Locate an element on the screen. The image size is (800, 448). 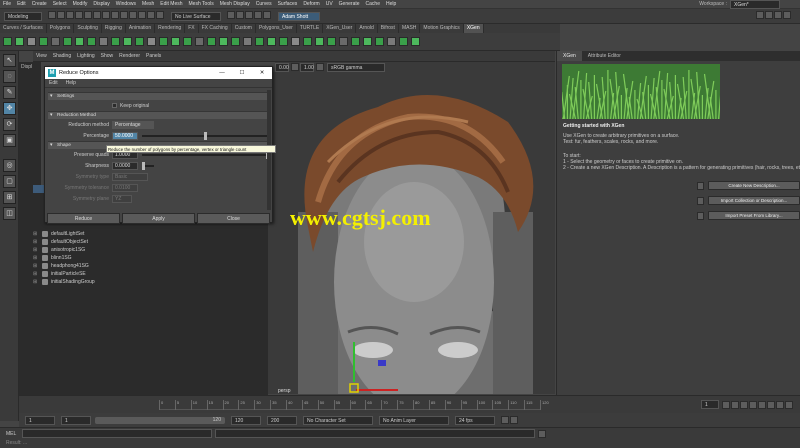
shelf-tab-xgen-user: XGen_User is located at coordinates (340, 28).